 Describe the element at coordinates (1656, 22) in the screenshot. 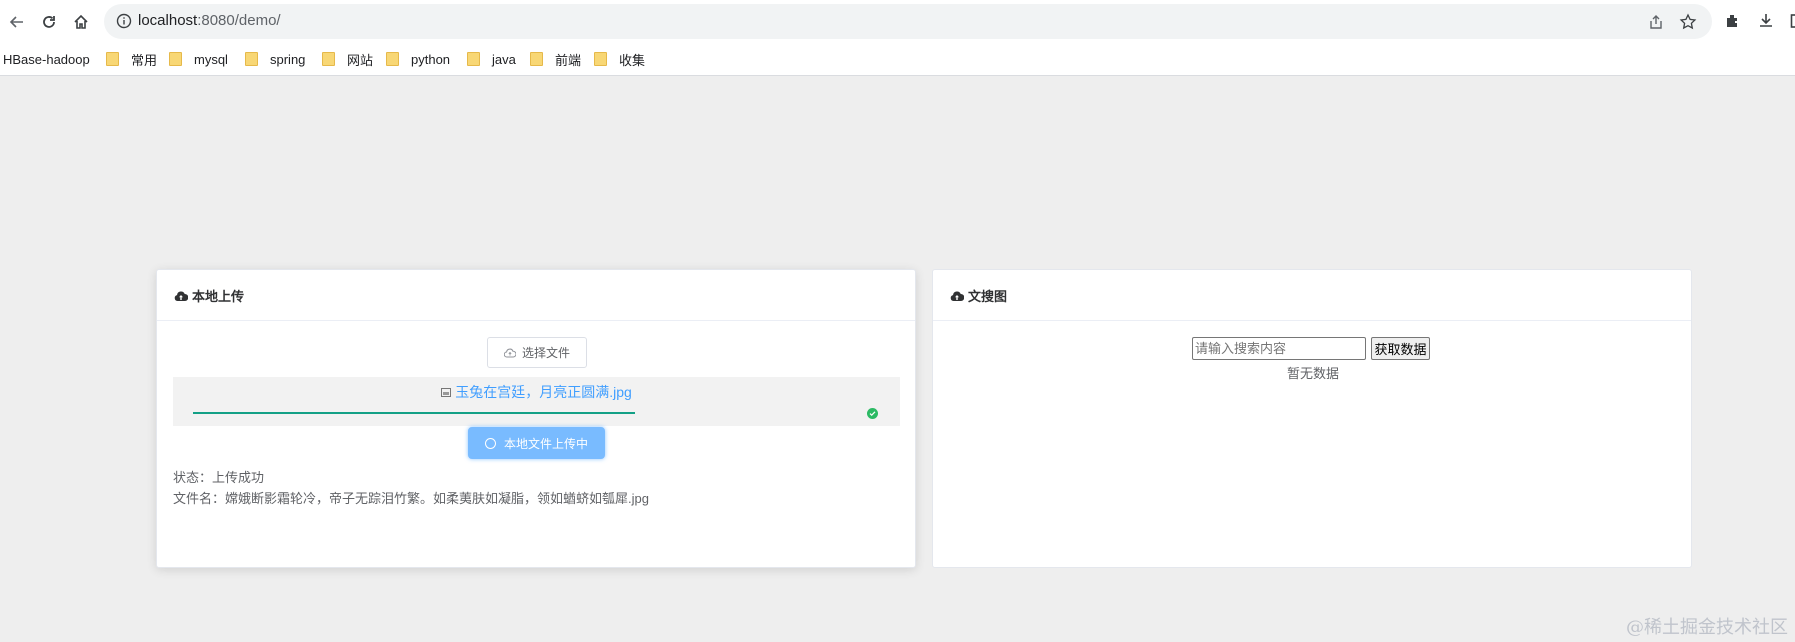

I see `share-icon` at that location.